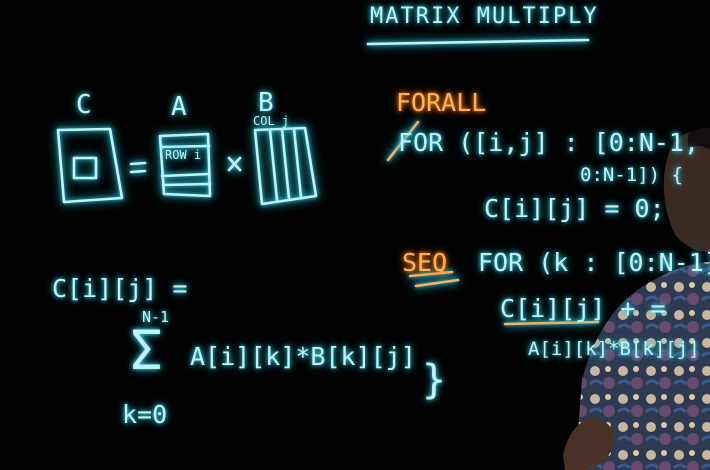 The height and width of the screenshot is (470, 710). I want to click on matrix-a-row-bottom, so click(185, 175).